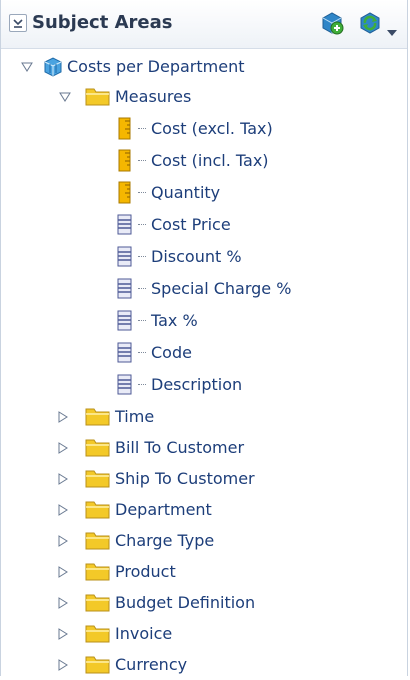 The image size is (410, 680). Describe the element at coordinates (151, 664) in the screenshot. I see `tree-folder-label: Currency` at that location.